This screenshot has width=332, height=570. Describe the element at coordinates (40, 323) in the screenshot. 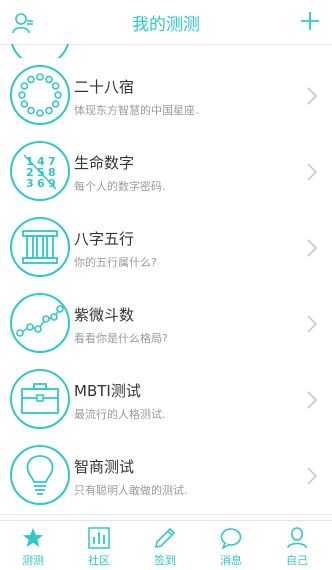

I see `star-chart-icon` at that location.